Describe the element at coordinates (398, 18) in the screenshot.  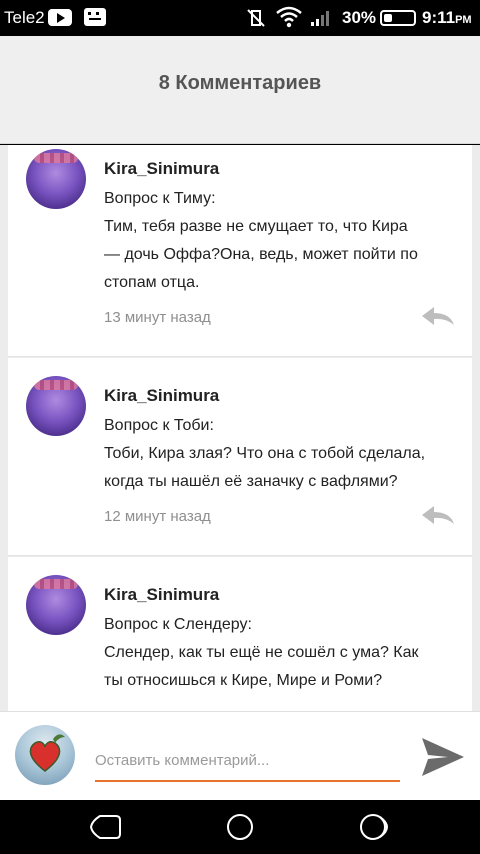
I see `battery-icon` at that location.